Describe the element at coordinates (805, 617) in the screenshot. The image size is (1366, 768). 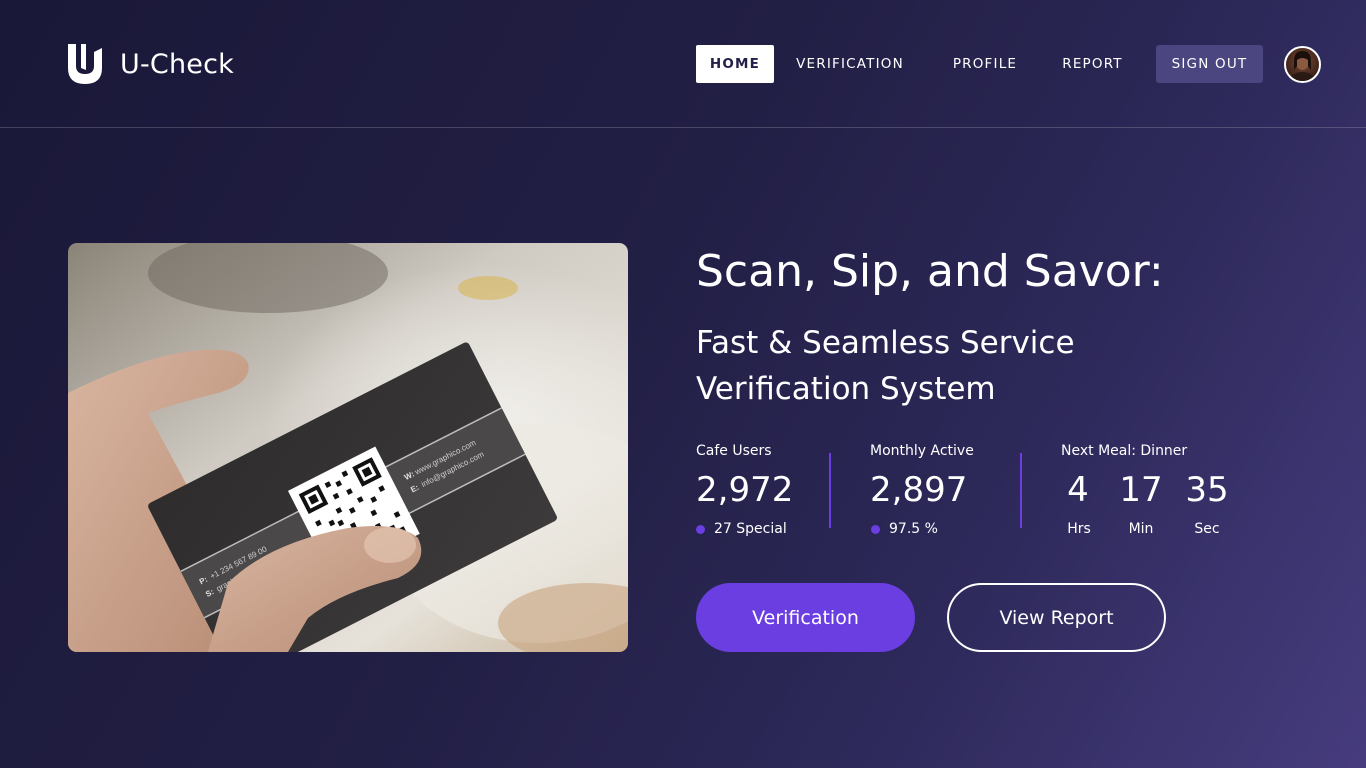
I see `verification-button: Verification` at that location.